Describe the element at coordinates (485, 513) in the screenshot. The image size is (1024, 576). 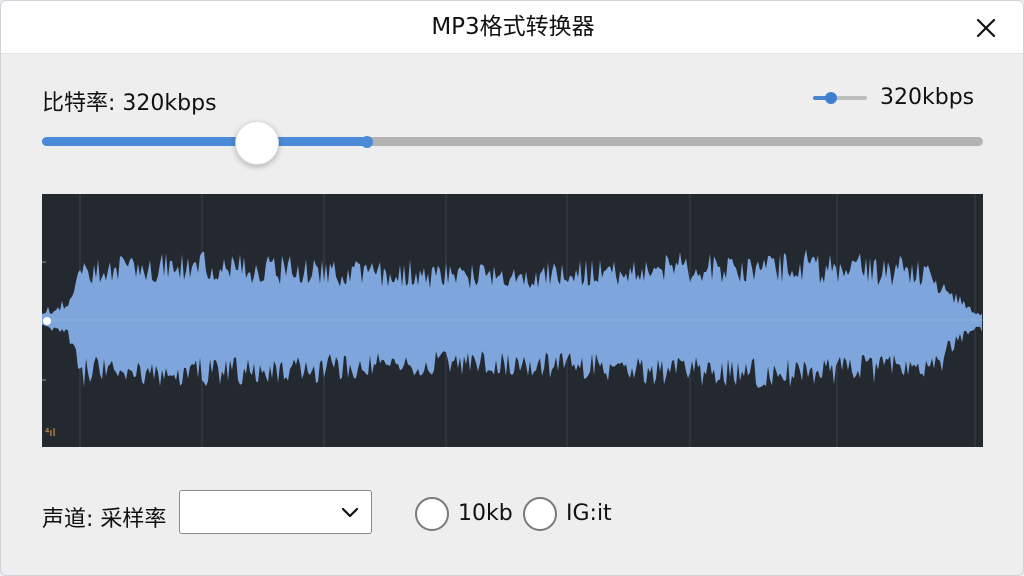
I see `option-10kb-label: 10kb` at that location.